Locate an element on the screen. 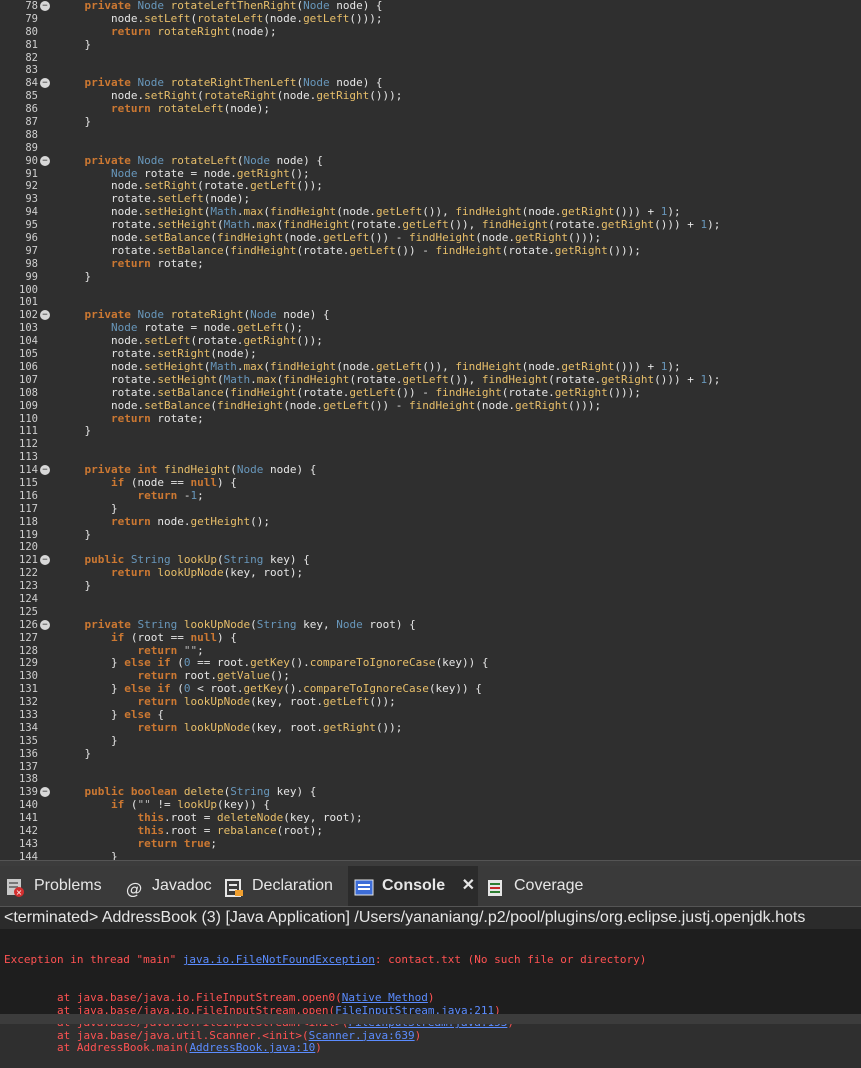  code-line: 111 } is located at coordinates (430, 431).